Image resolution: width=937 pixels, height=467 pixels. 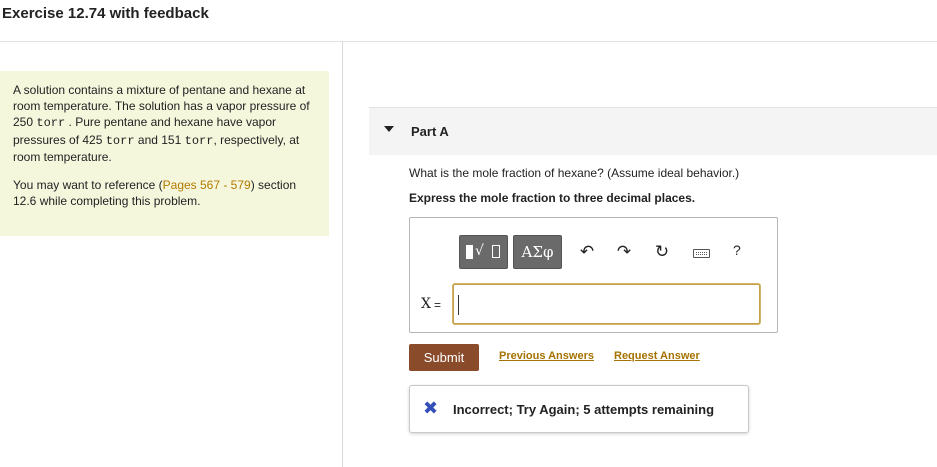 I want to click on answer-editor: √ ΑΣφ ↶ ↷ ↻ ? X =, so click(x=593, y=275).